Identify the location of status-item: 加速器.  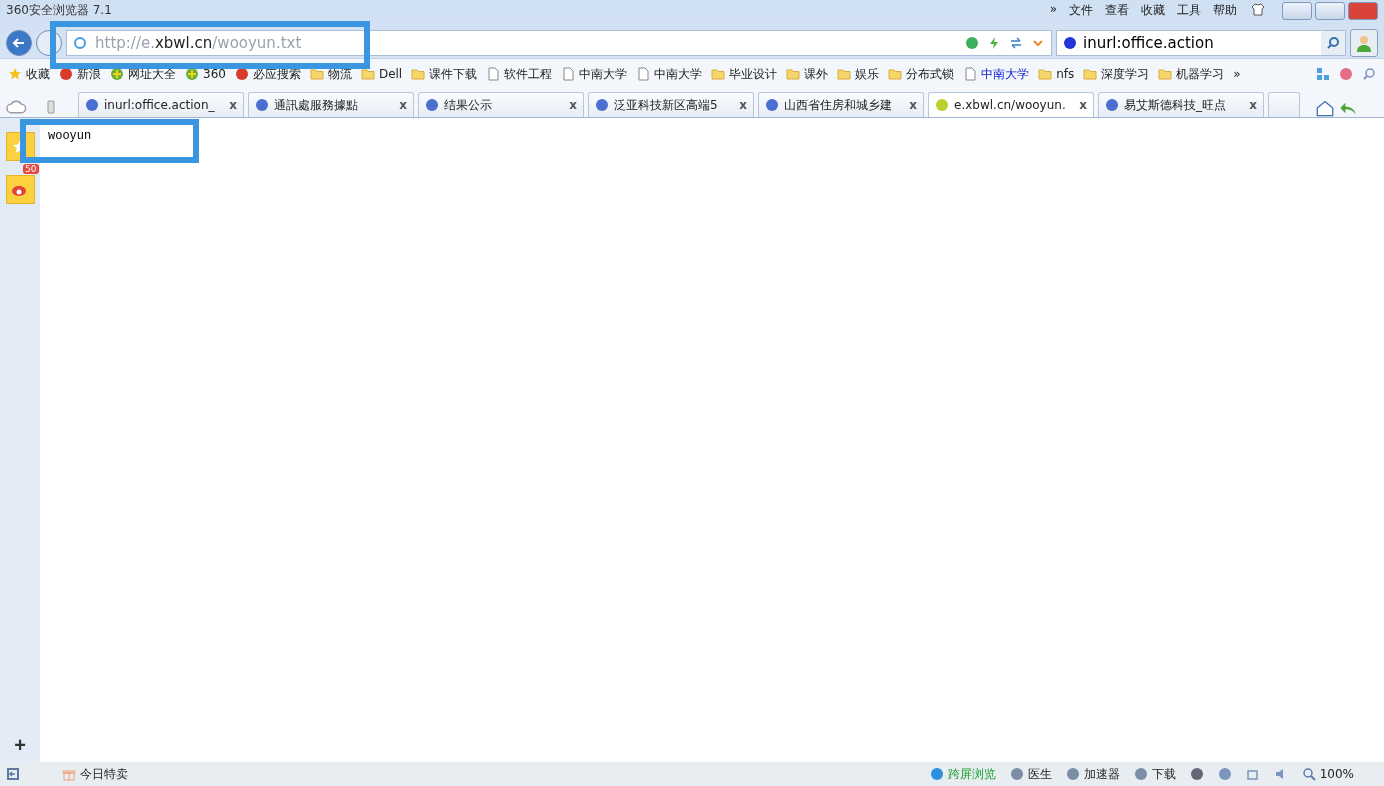
(1092, 774).